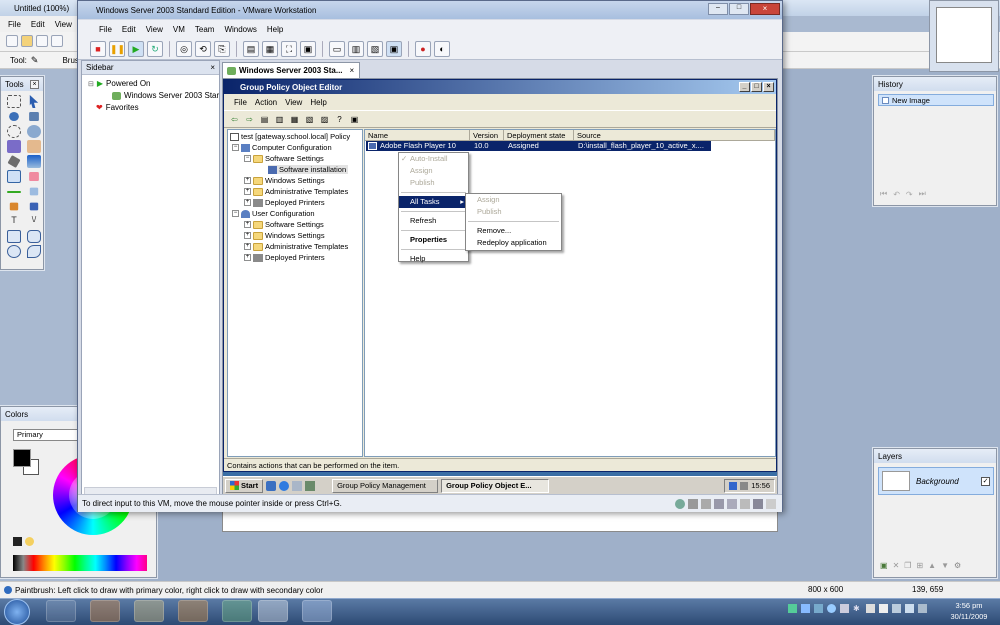 The width and height of the screenshot is (1000, 625). Describe the element at coordinates (318, 102) in the screenshot. I see `menu-help: Help` at that location.